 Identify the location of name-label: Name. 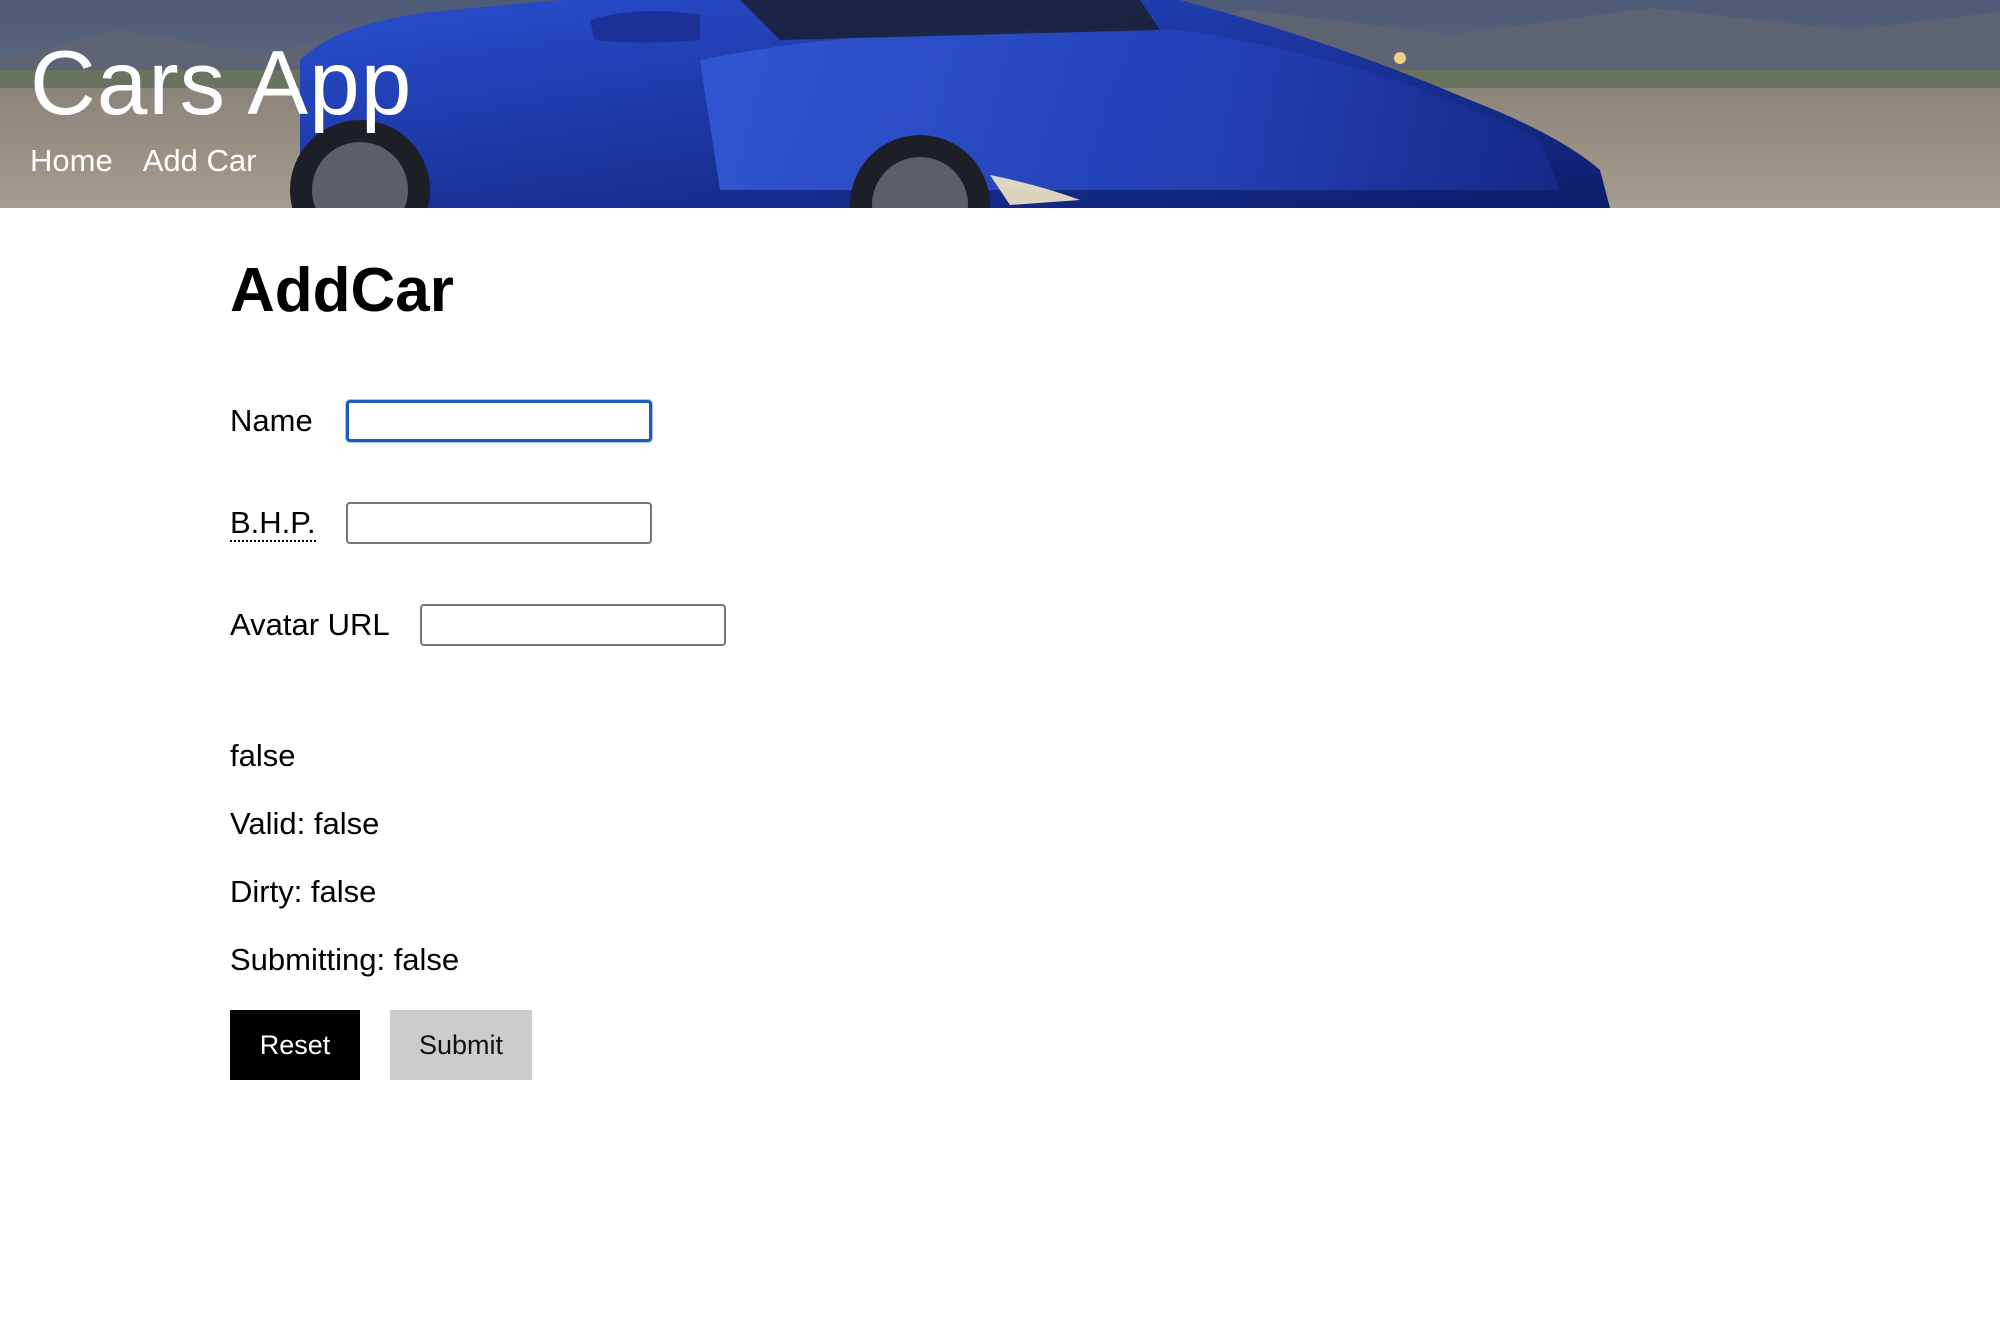
(271, 420).